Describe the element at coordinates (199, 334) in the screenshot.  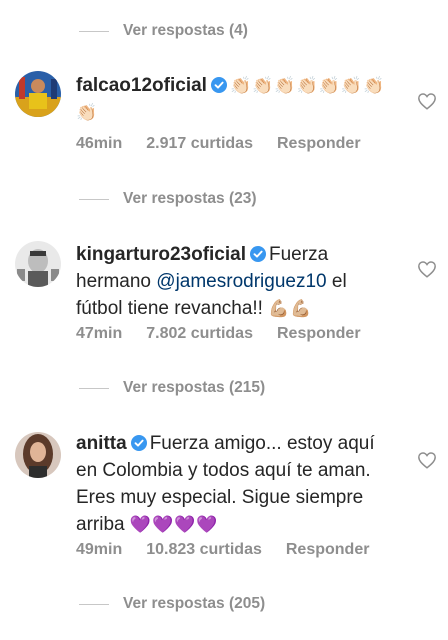
I see `like-count: 7.802 curtidas` at that location.